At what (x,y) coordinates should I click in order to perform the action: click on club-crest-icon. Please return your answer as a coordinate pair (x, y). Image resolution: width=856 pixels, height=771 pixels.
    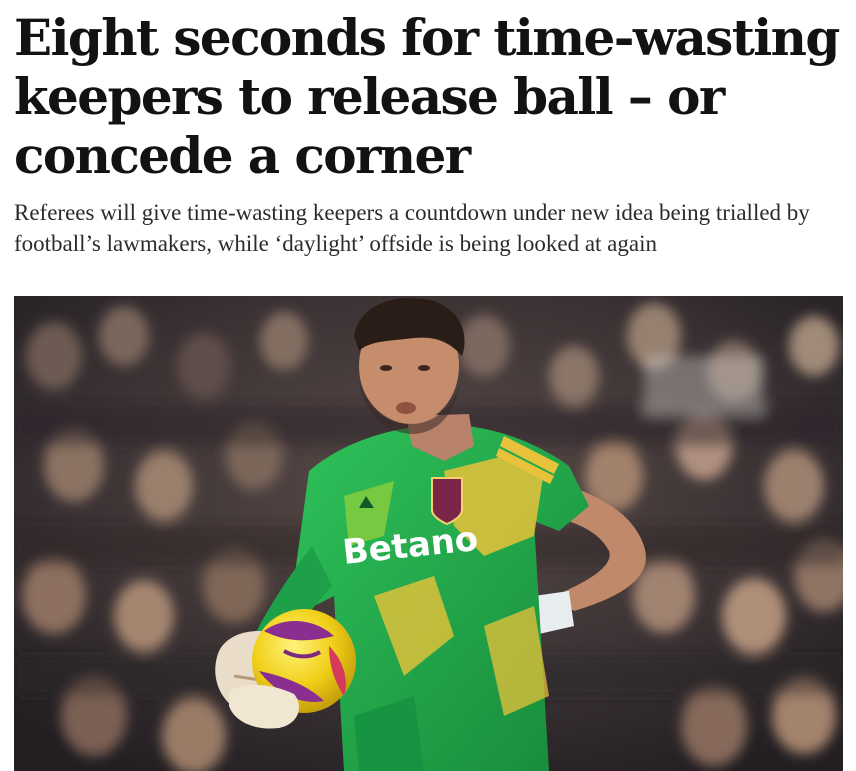
    Looking at the image, I should click on (447, 501).